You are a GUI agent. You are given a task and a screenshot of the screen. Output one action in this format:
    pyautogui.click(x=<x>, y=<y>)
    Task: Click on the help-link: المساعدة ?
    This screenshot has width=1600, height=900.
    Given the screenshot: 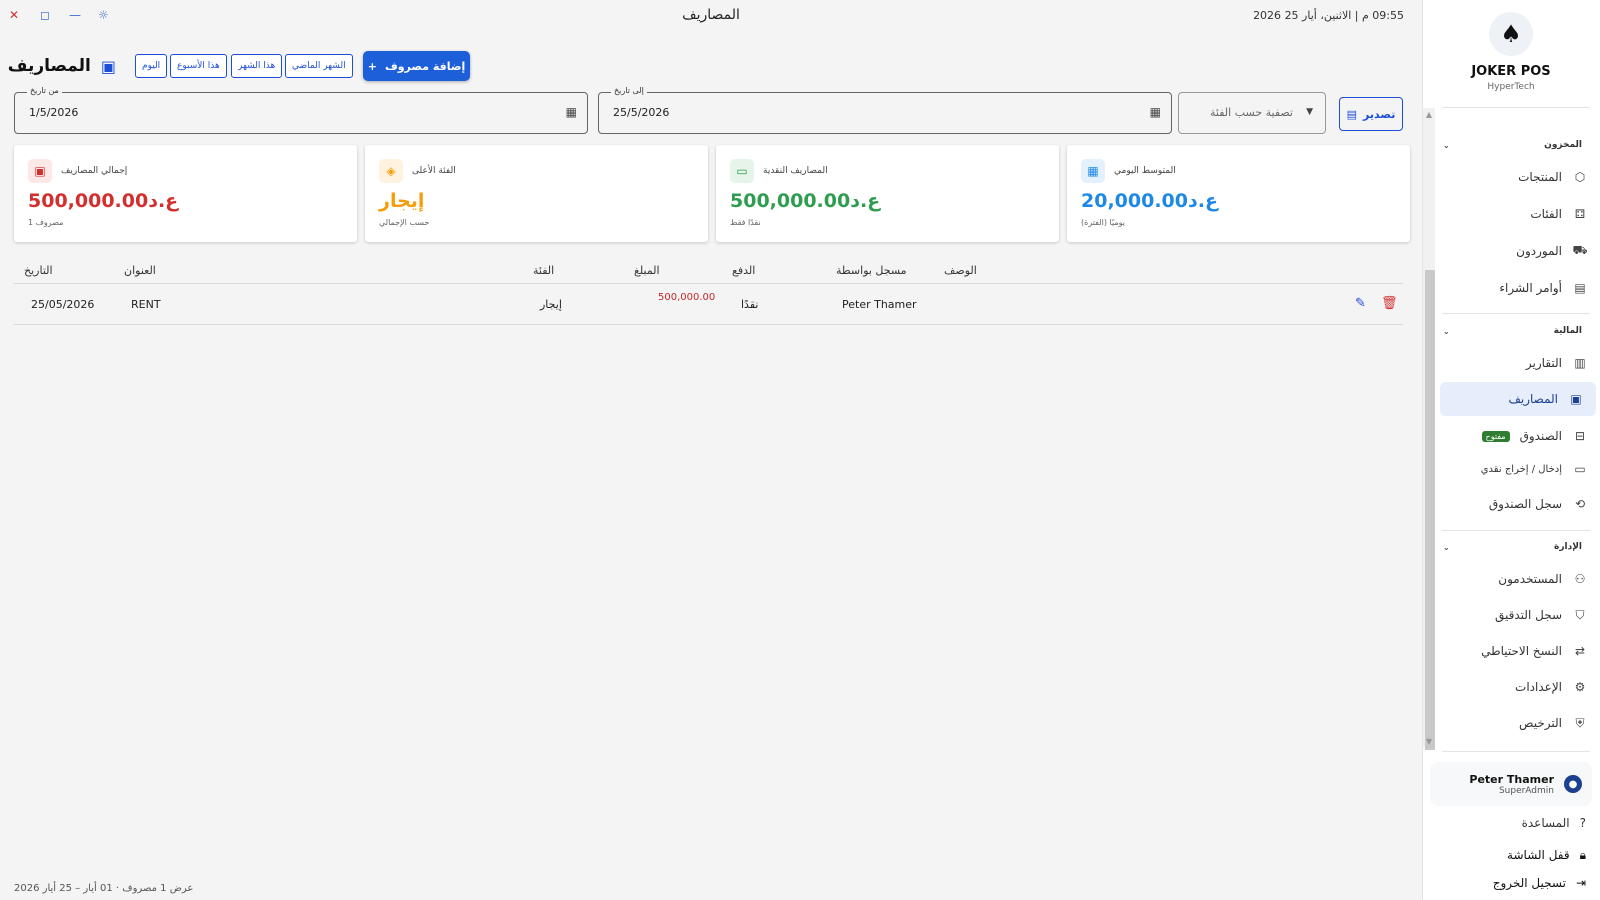 What is the action you would take?
    pyautogui.click(x=1554, y=823)
    